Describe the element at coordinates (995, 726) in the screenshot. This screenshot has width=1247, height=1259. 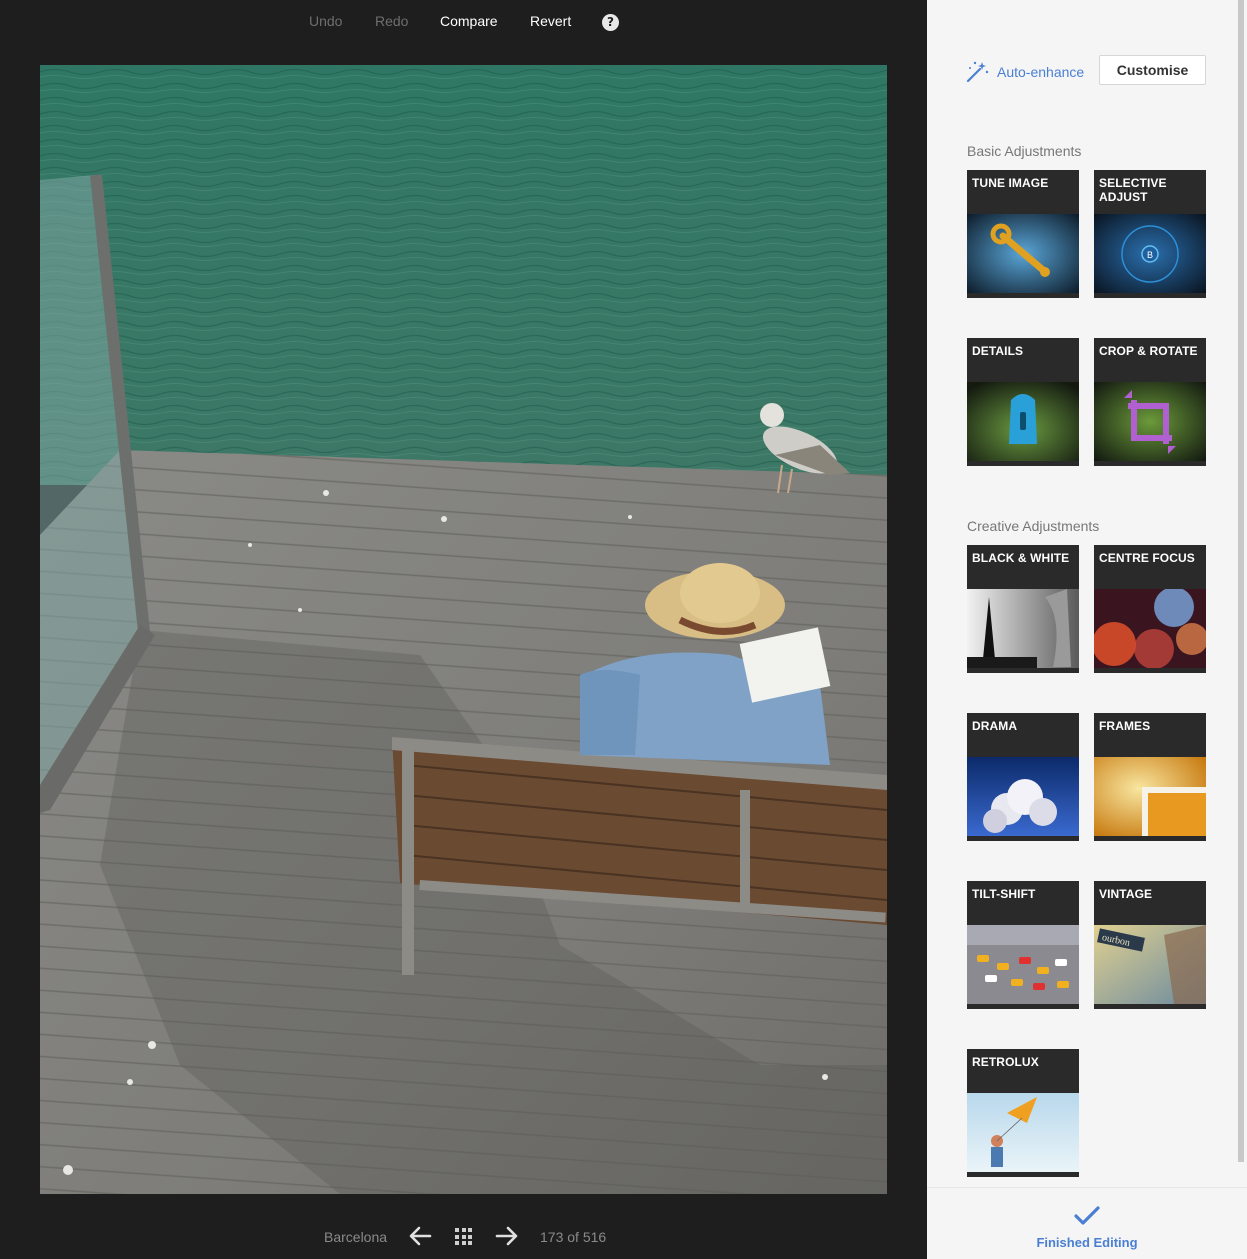
I see `tile-label: DRAMA` at that location.